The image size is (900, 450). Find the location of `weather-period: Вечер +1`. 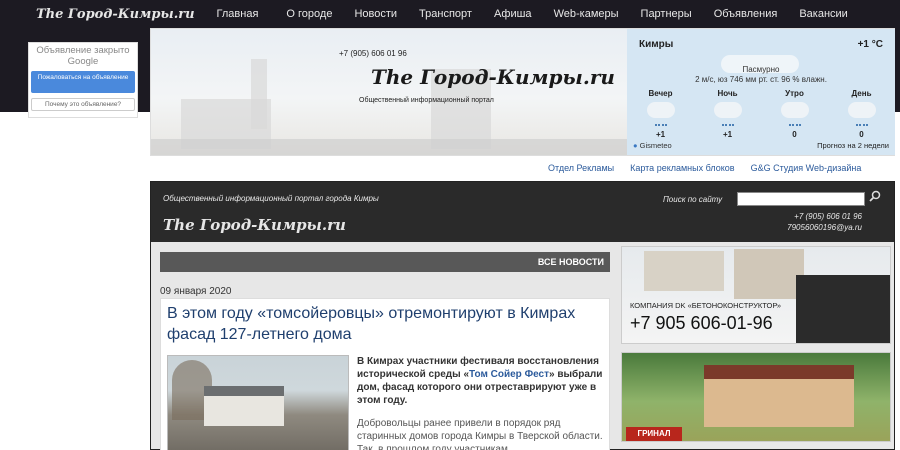

weather-period: Вечер +1 is located at coordinates (660, 114).